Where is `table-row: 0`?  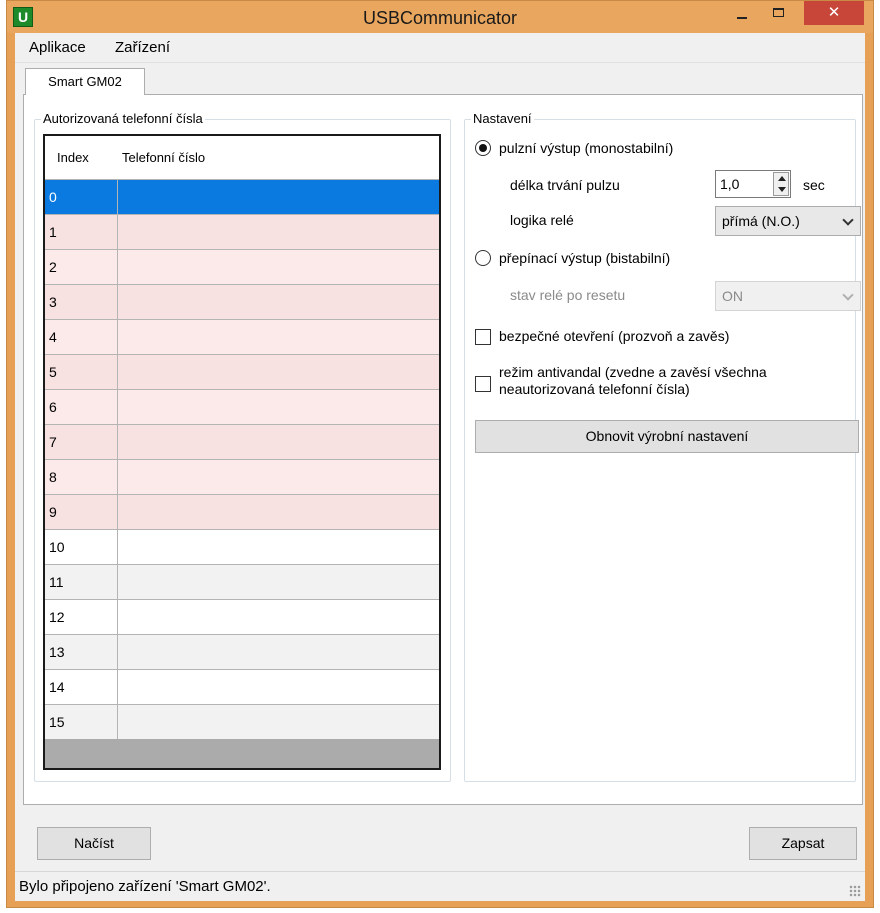 table-row: 0 is located at coordinates (242, 196).